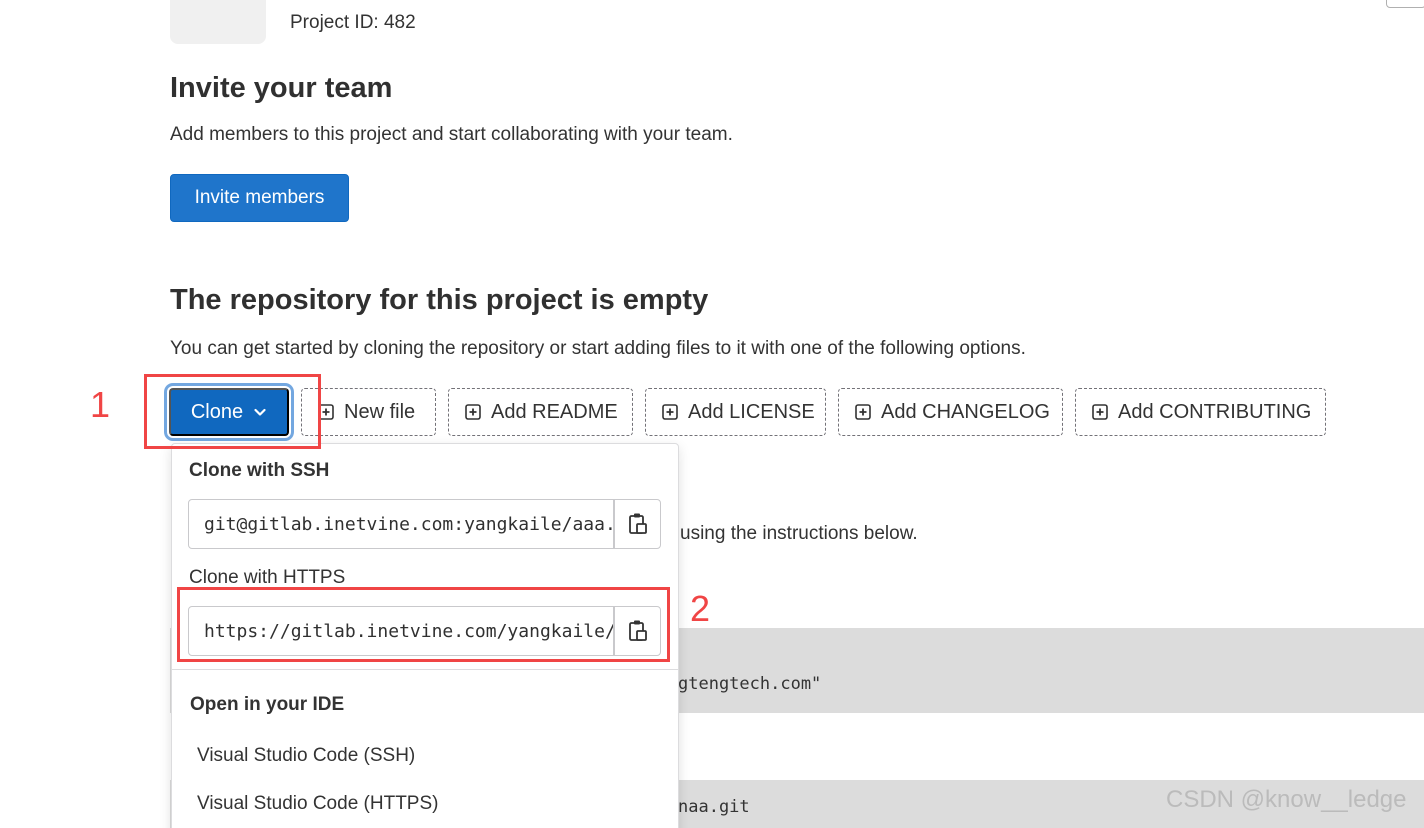  Describe the element at coordinates (267, 704) in the screenshot. I see `ide-heading: Open in your IDE` at that location.